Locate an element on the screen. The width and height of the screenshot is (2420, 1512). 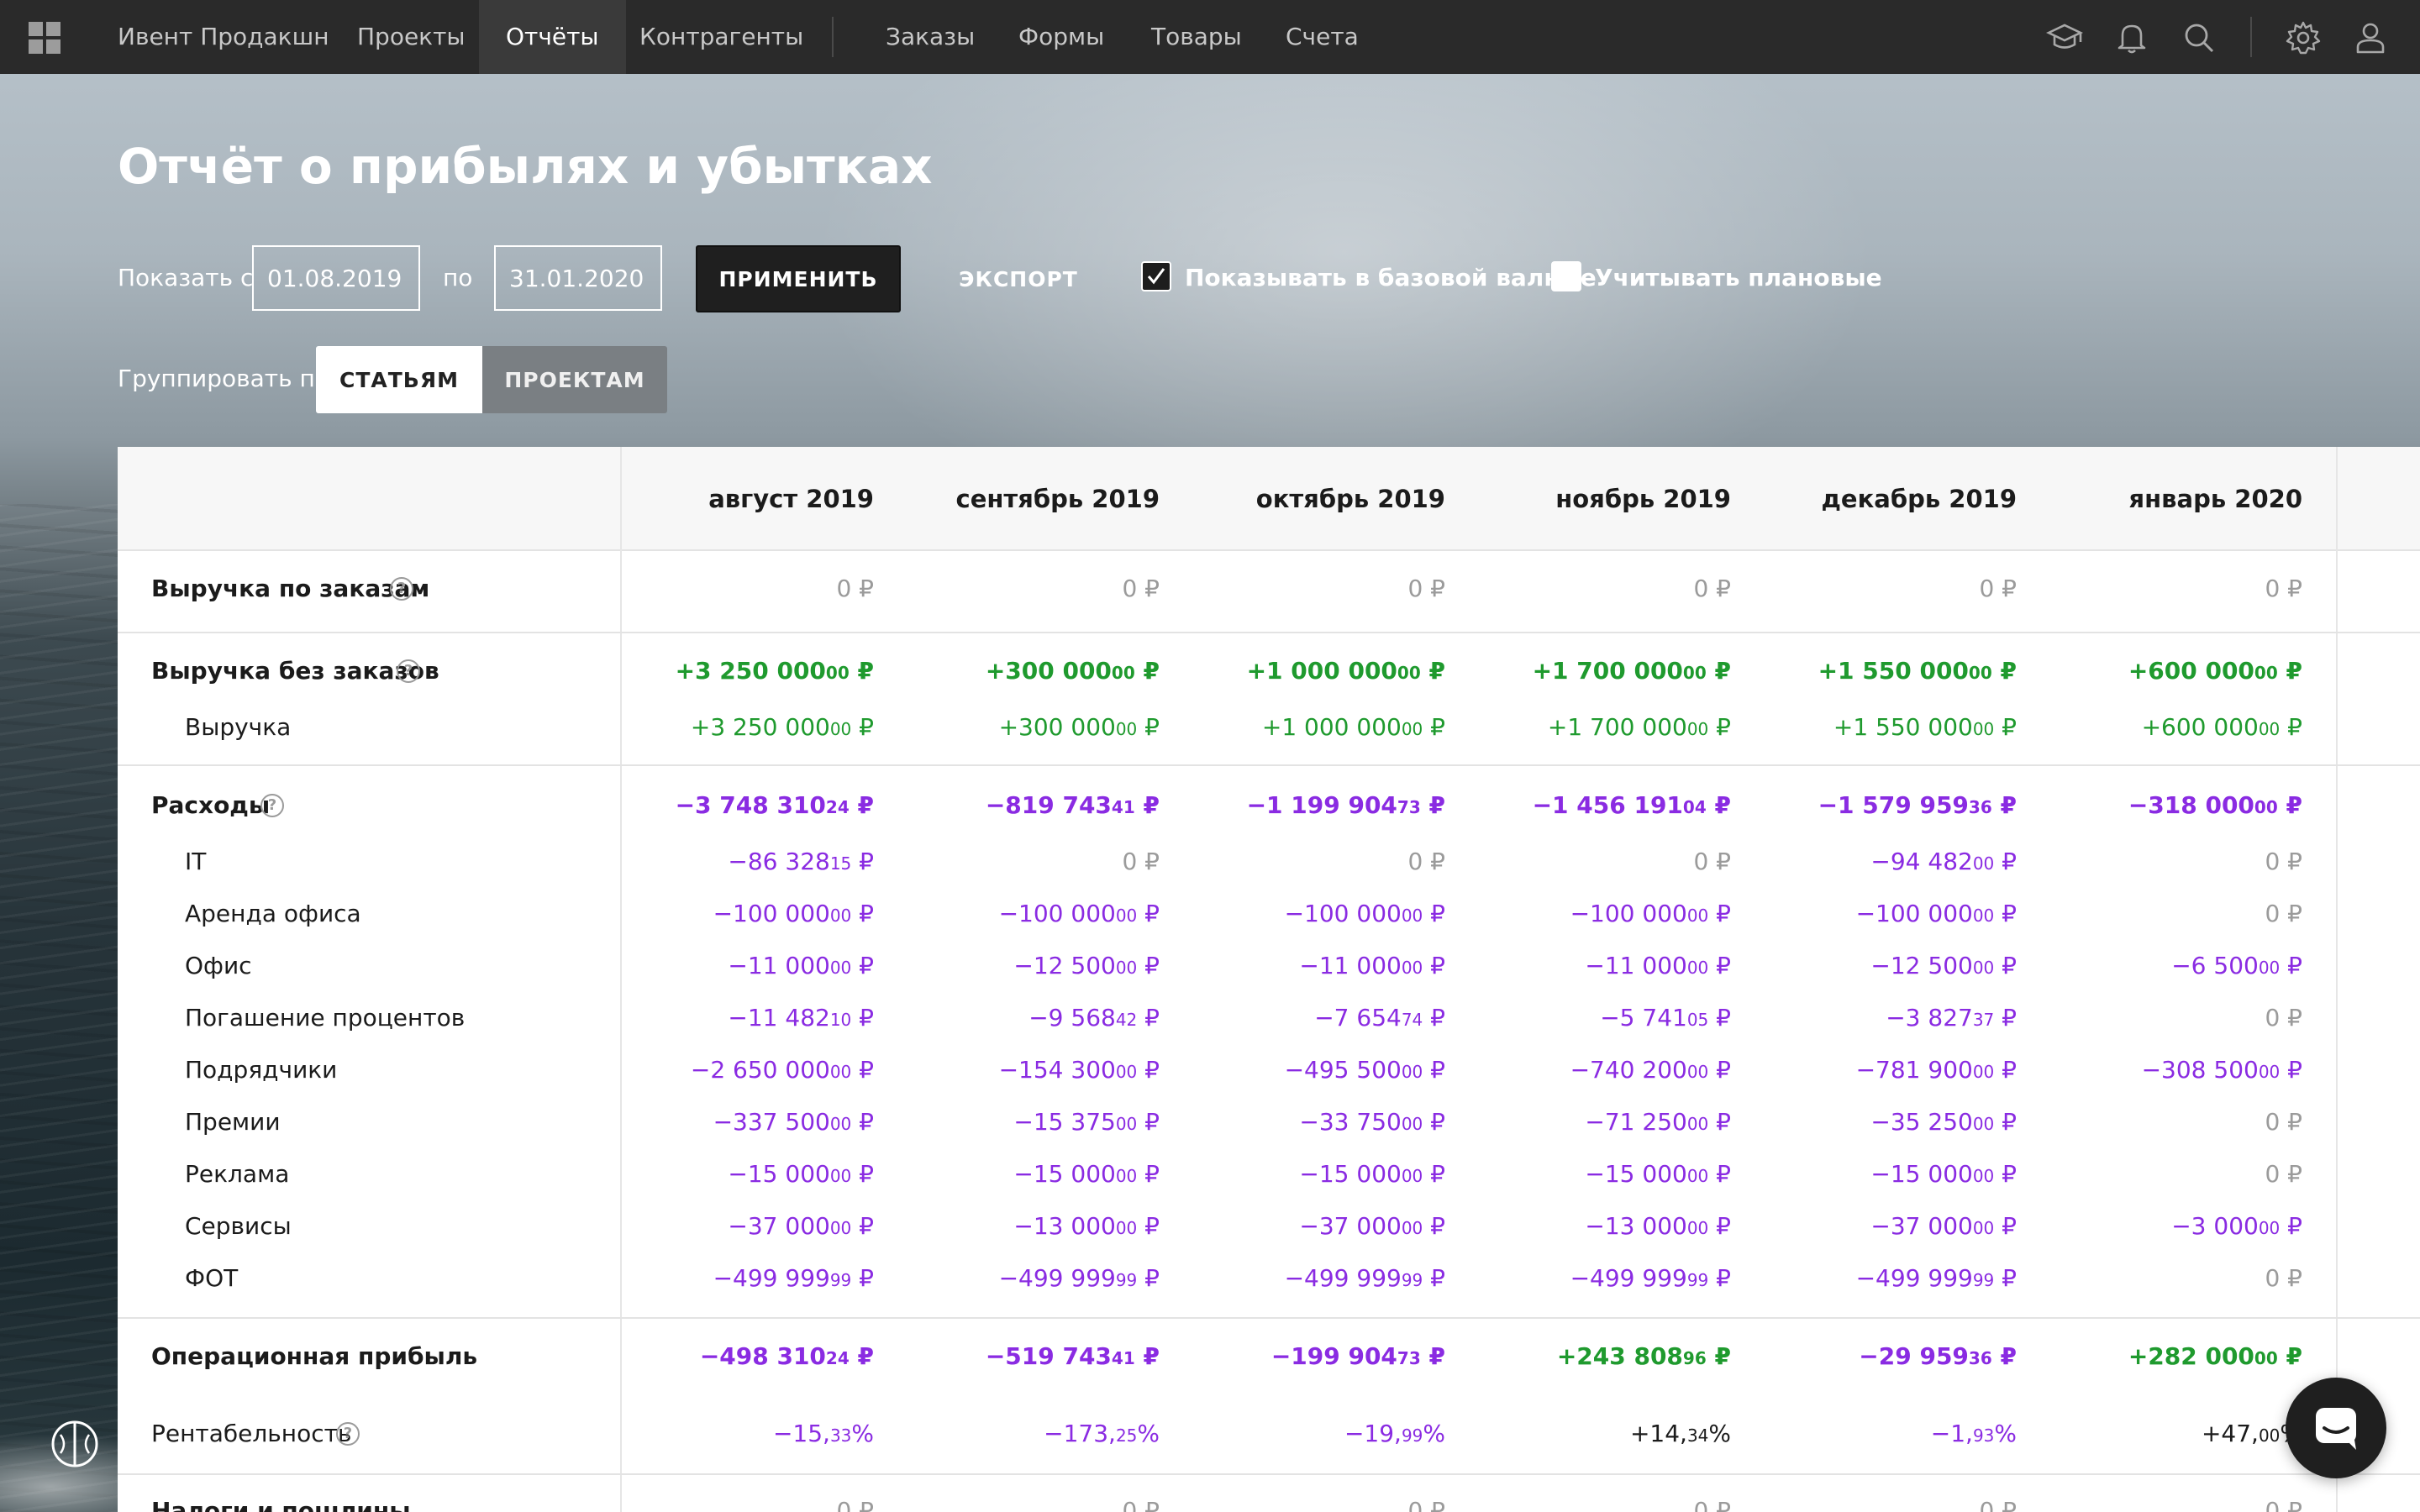
chat-support-button is located at coordinates (2336, 1428).